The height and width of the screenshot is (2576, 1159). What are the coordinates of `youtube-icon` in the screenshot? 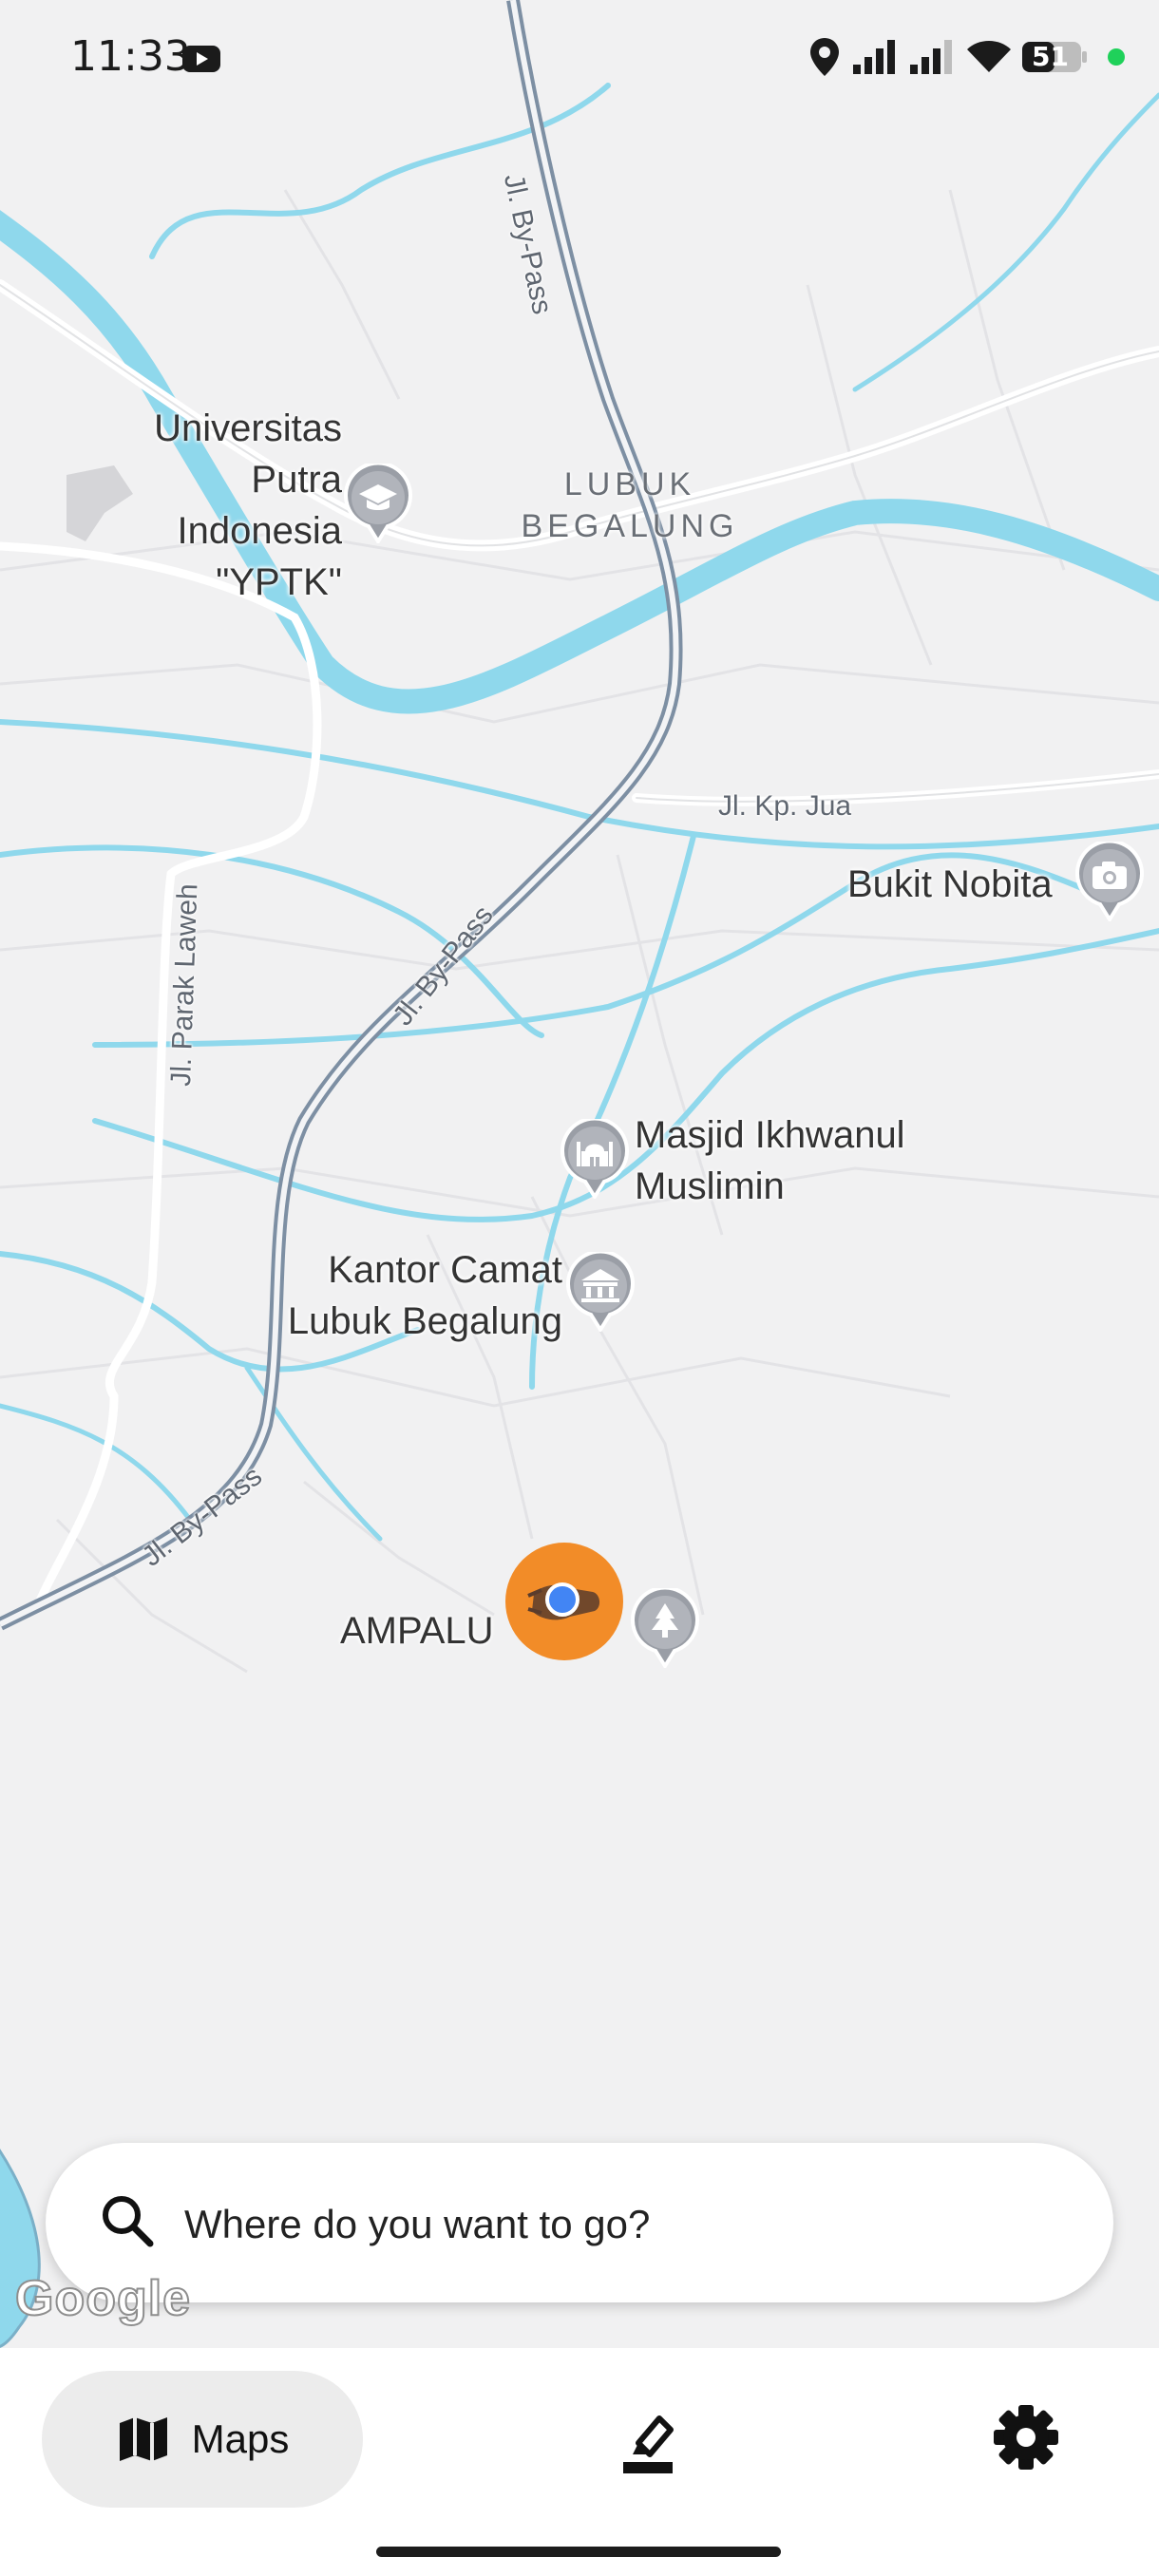 It's located at (201, 59).